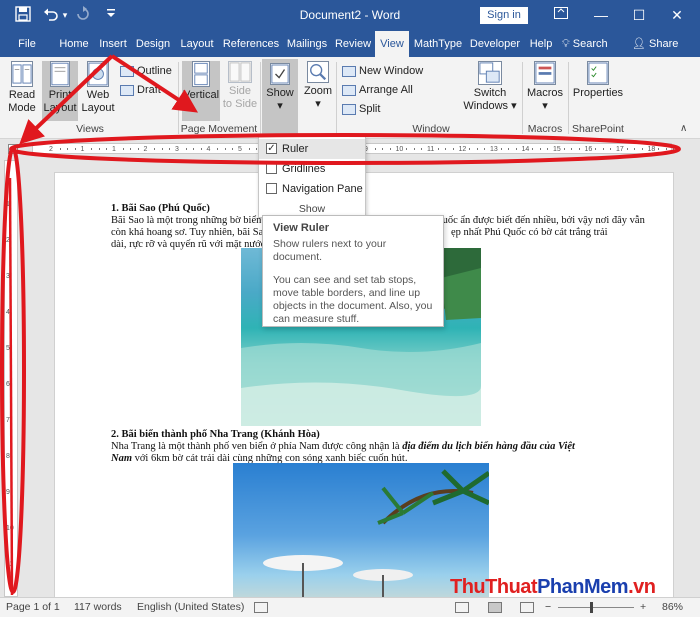 This screenshot has width=700, height=617. What do you see at coordinates (140, 90) in the screenshot?
I see `draft-button: Draft` at bounding box center [140, 90].